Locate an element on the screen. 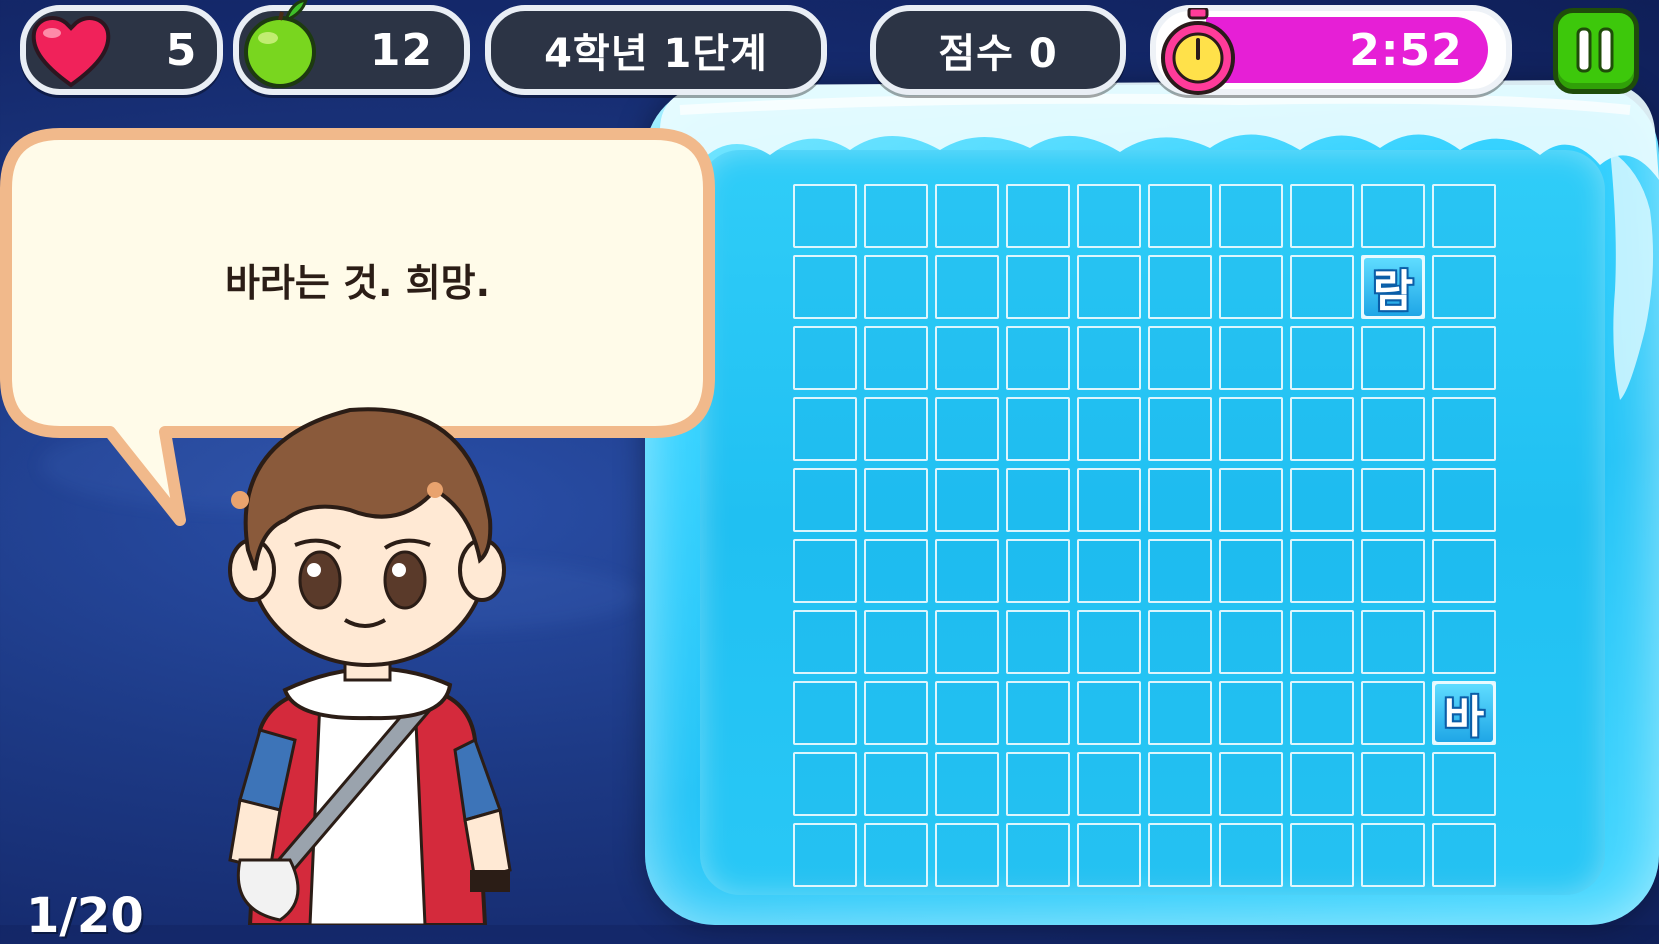 This screenshot has width=1659, height=944. letter-tile: 람 is located at coordinates (1393, 287).